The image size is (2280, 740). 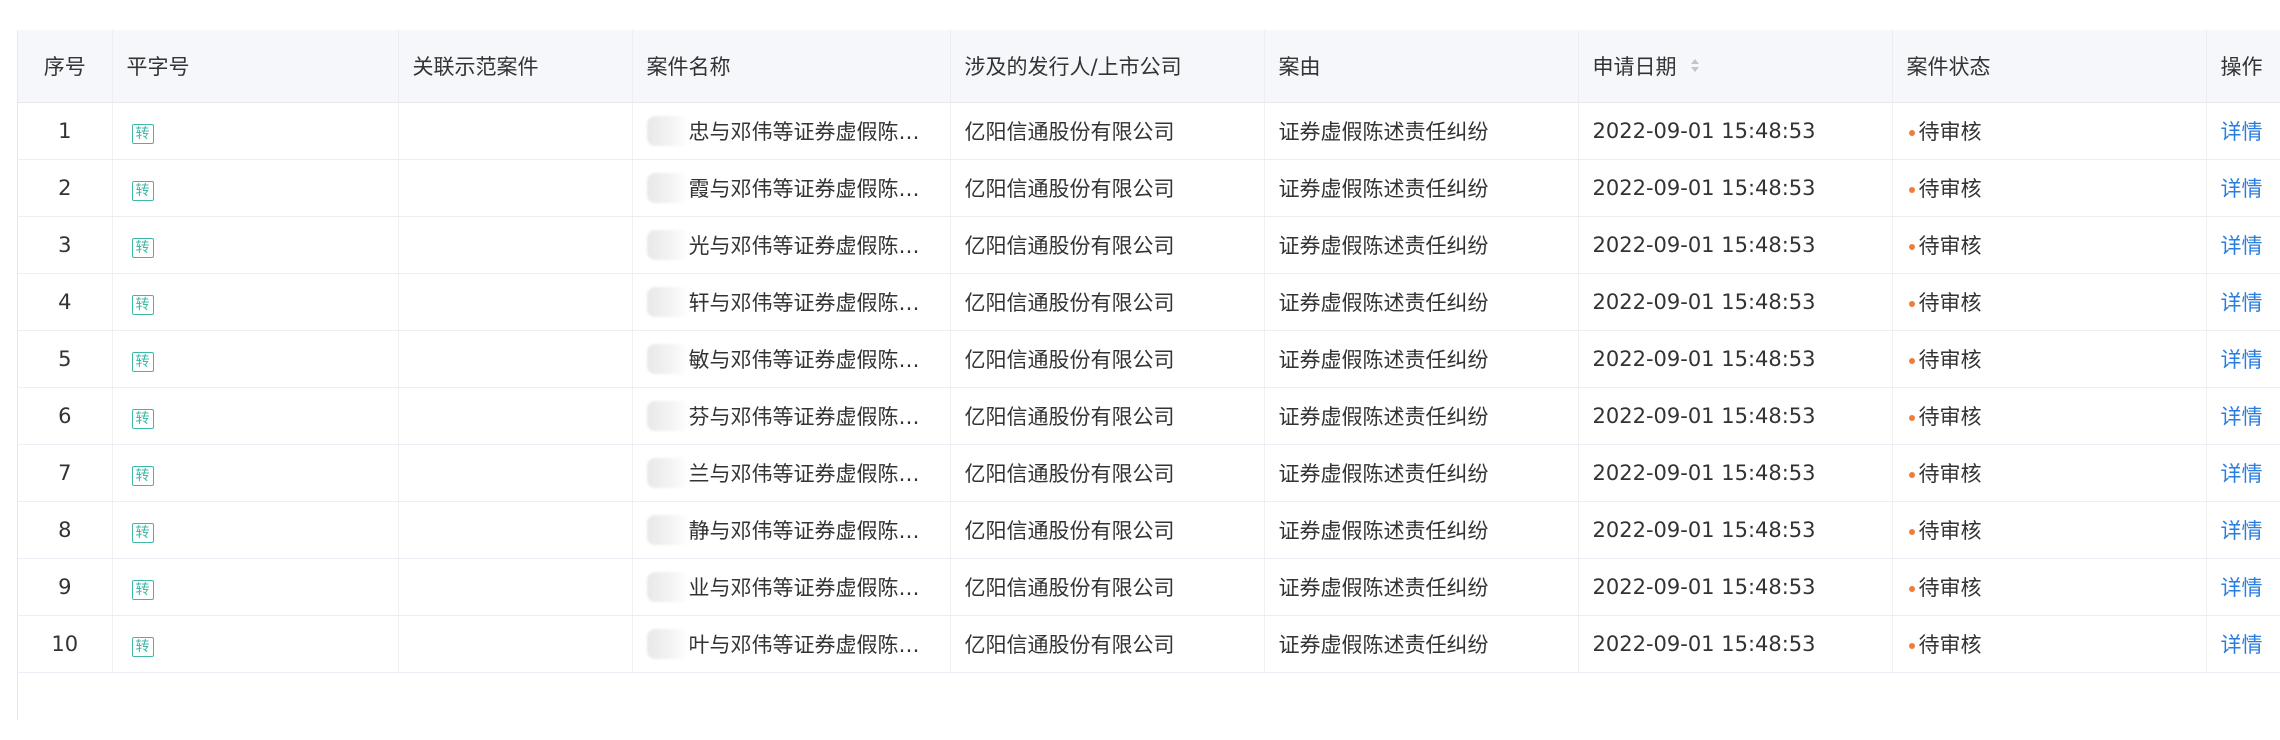 I want to click on column-header-apply-date: 申请日期, so click(x=1735, y=66).